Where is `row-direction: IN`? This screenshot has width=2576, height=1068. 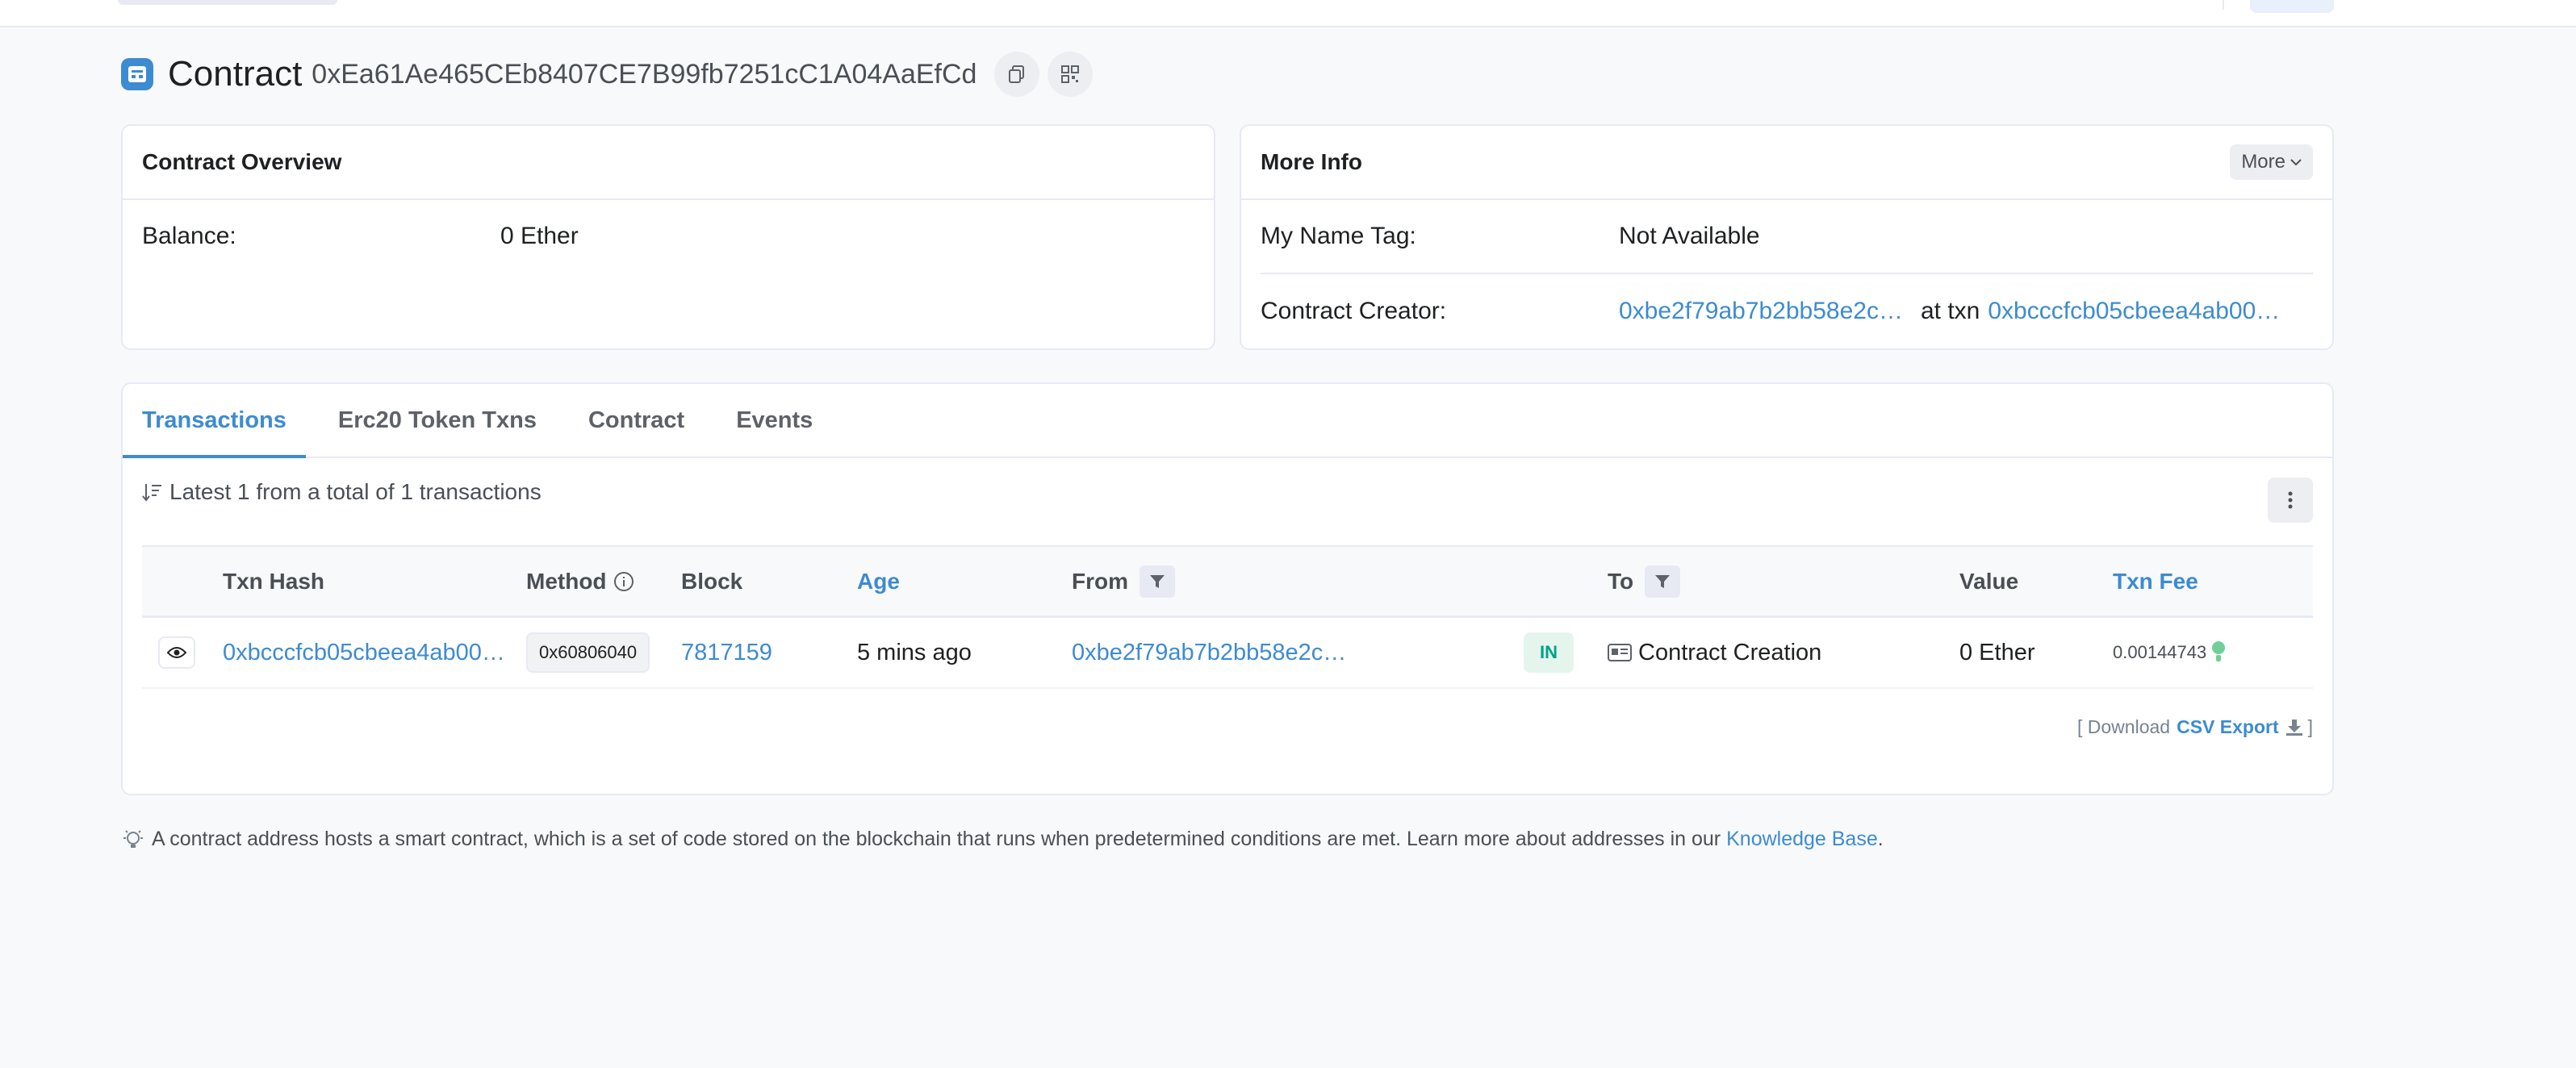
row-direction: IN is located at coordinates (1549, 652).